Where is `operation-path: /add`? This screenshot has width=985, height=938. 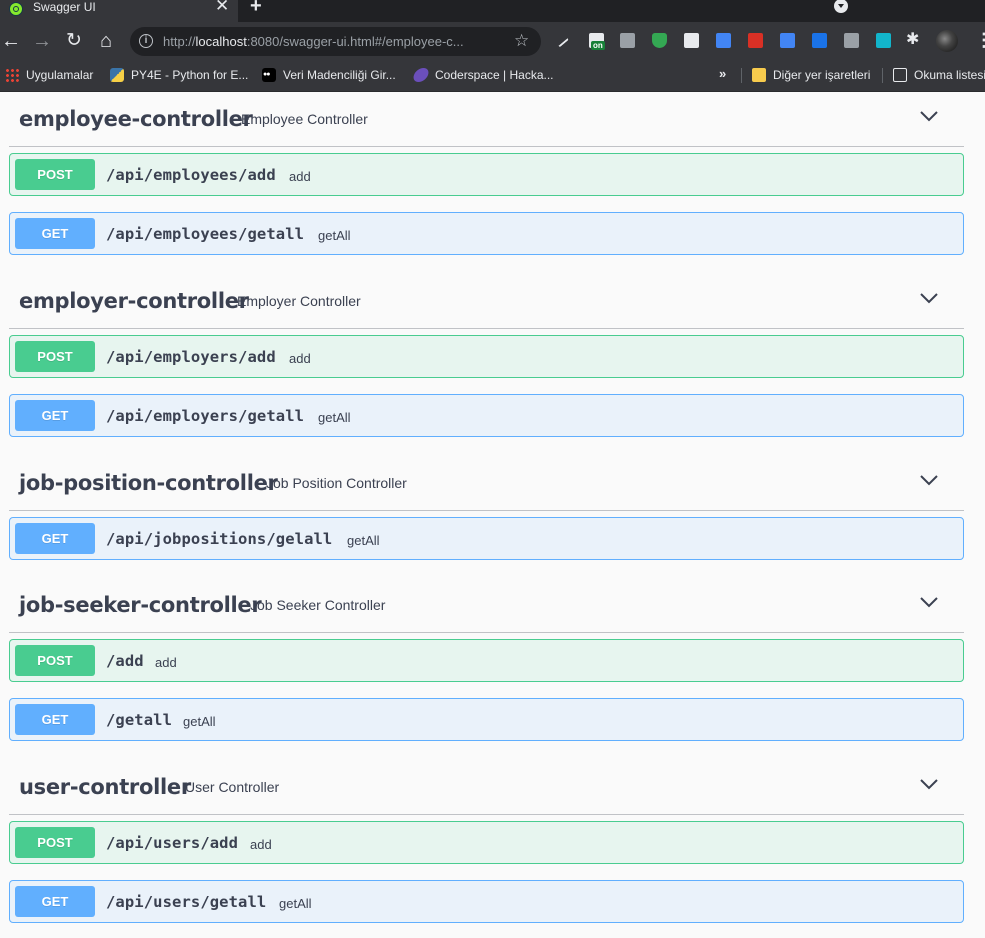 operation-path: /add is located at coordinates (125, 661).